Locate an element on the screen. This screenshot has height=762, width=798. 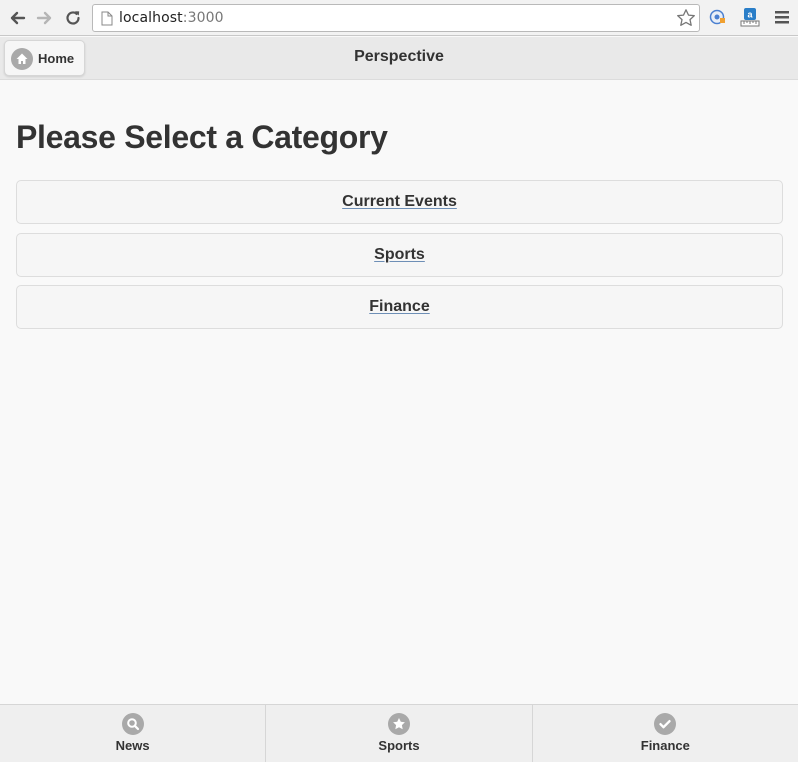
reload-icon is located at coordinates (73, 18).